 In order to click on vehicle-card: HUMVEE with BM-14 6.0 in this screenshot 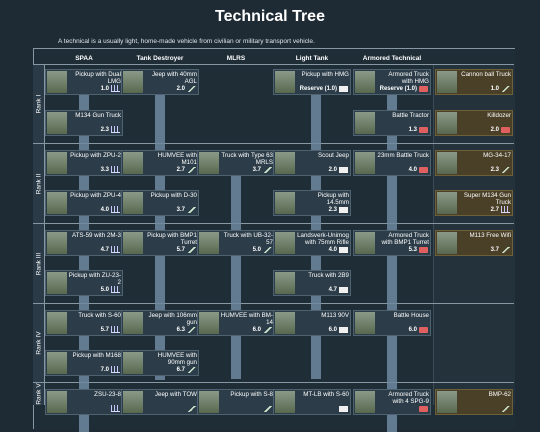, I will do `click(236, 323)`.